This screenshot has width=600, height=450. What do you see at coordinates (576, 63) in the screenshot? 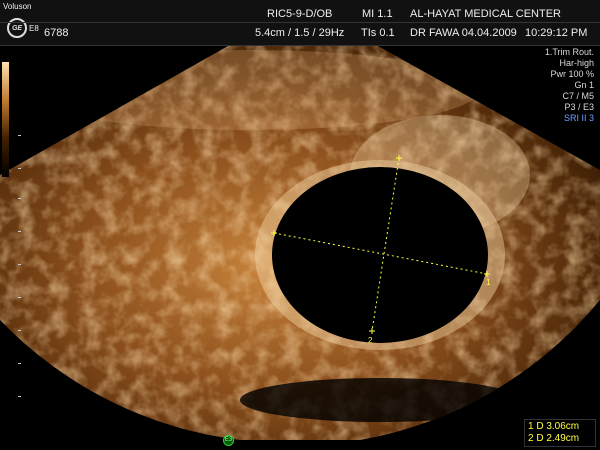
I see `param-harmonic: Har-high` at bounding box center [576, 63].